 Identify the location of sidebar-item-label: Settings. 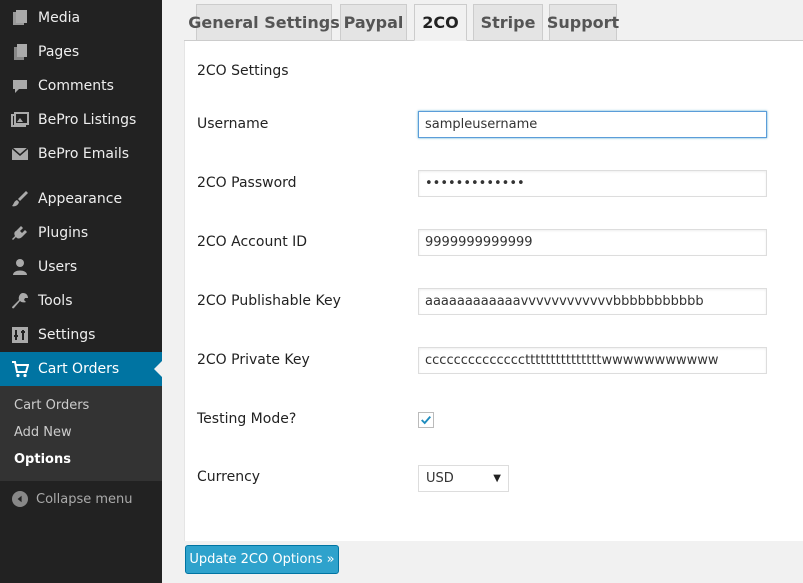
(67, 335).